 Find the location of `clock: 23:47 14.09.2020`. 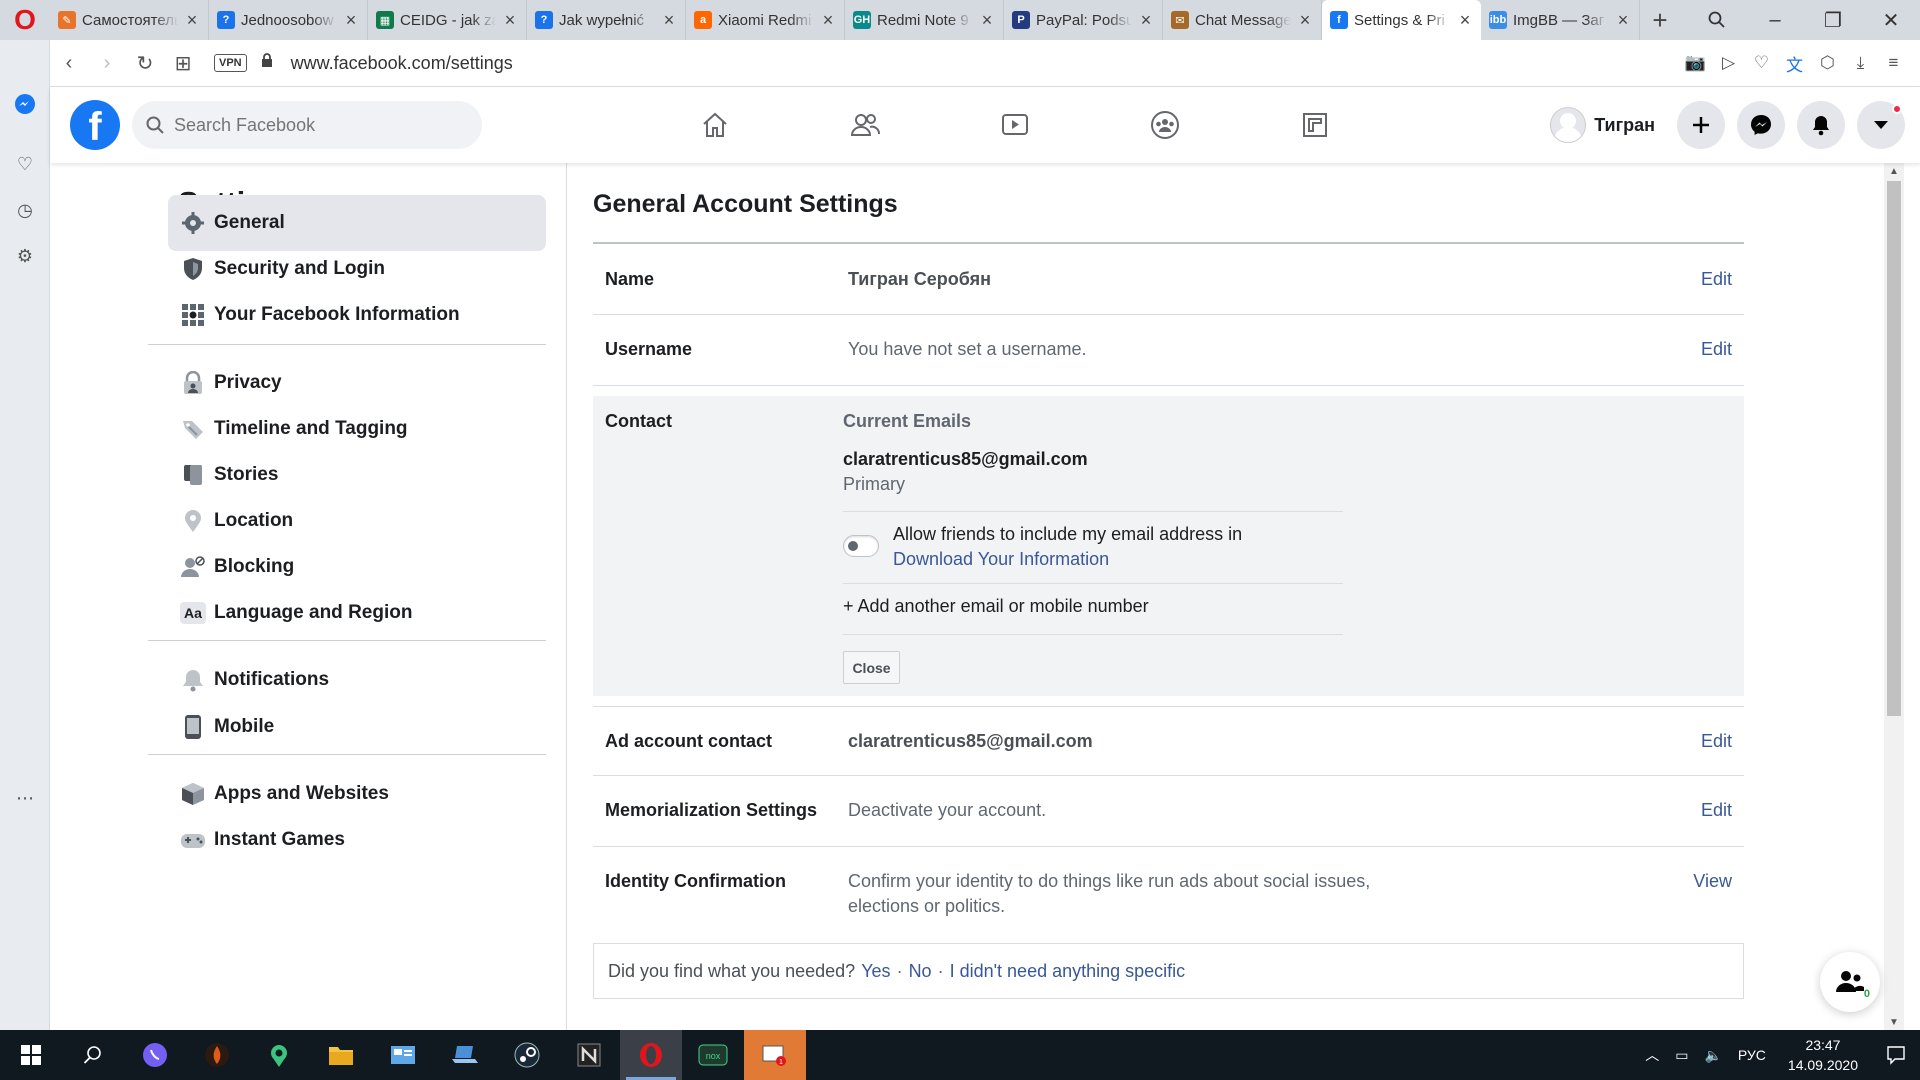

clock: 23:47 14.09.2020 is located at coordinates (1823, 1055).